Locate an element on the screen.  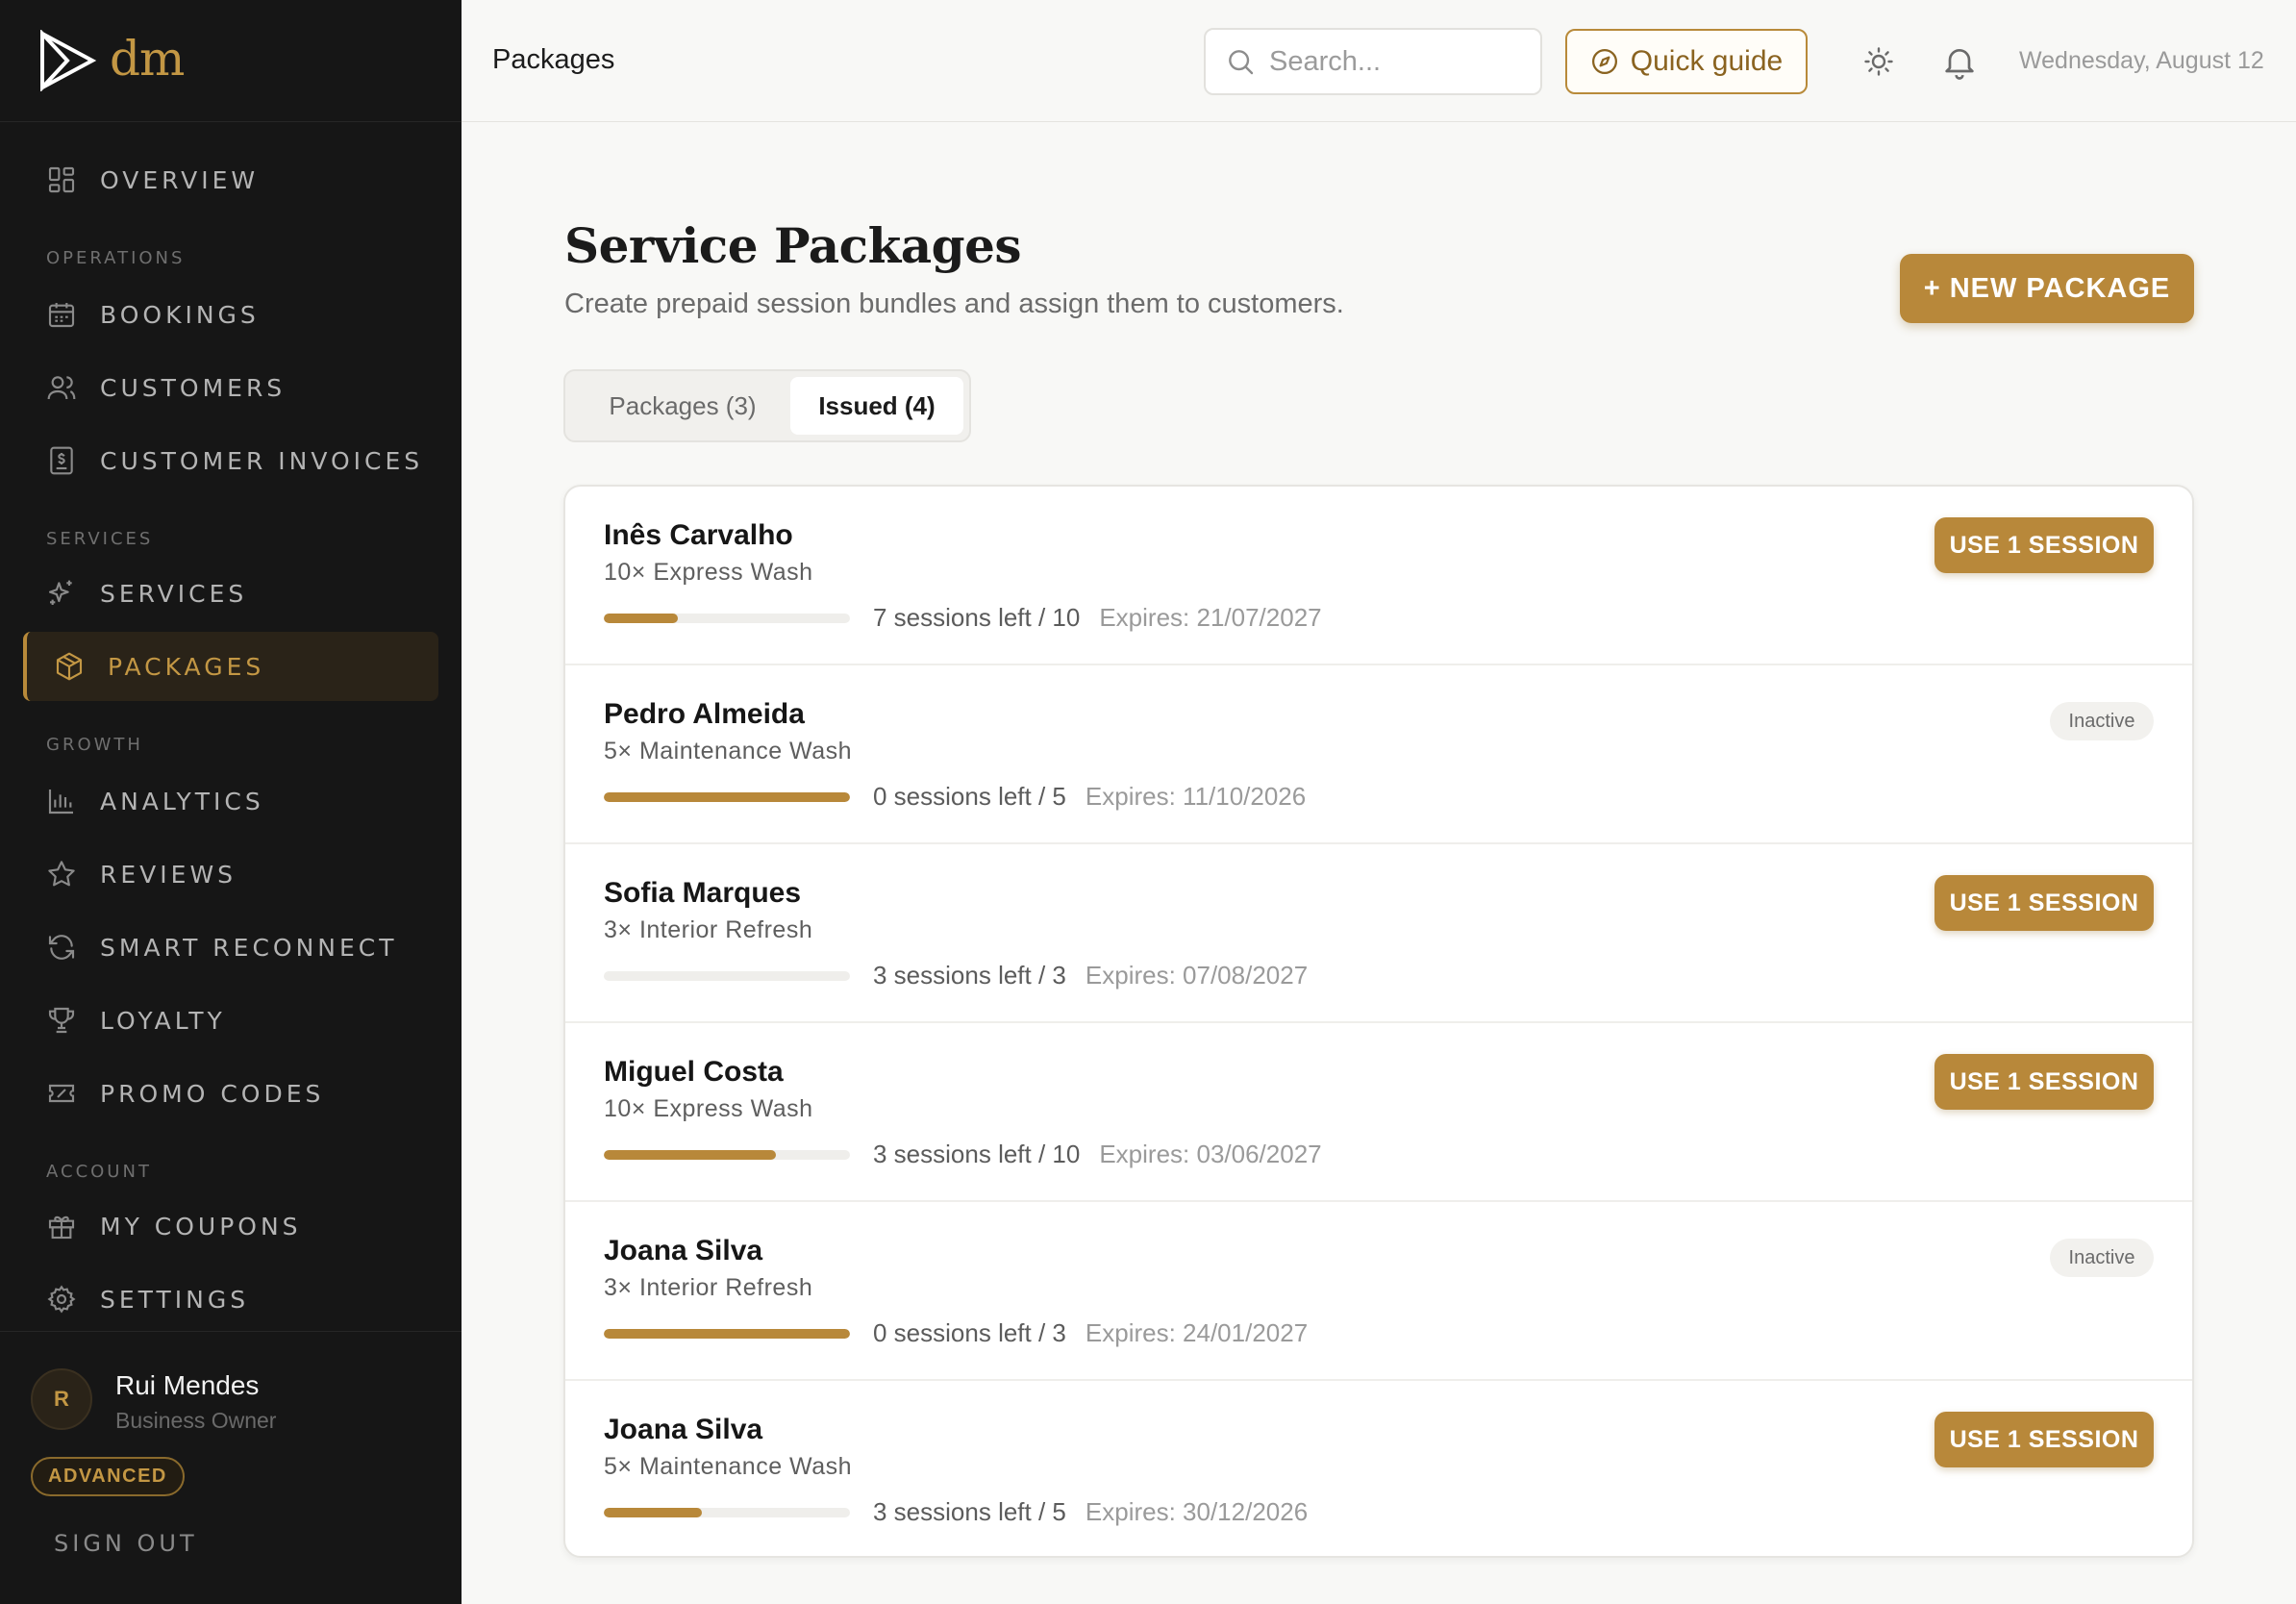
bell-icon is located at coordinates (1959, 61).